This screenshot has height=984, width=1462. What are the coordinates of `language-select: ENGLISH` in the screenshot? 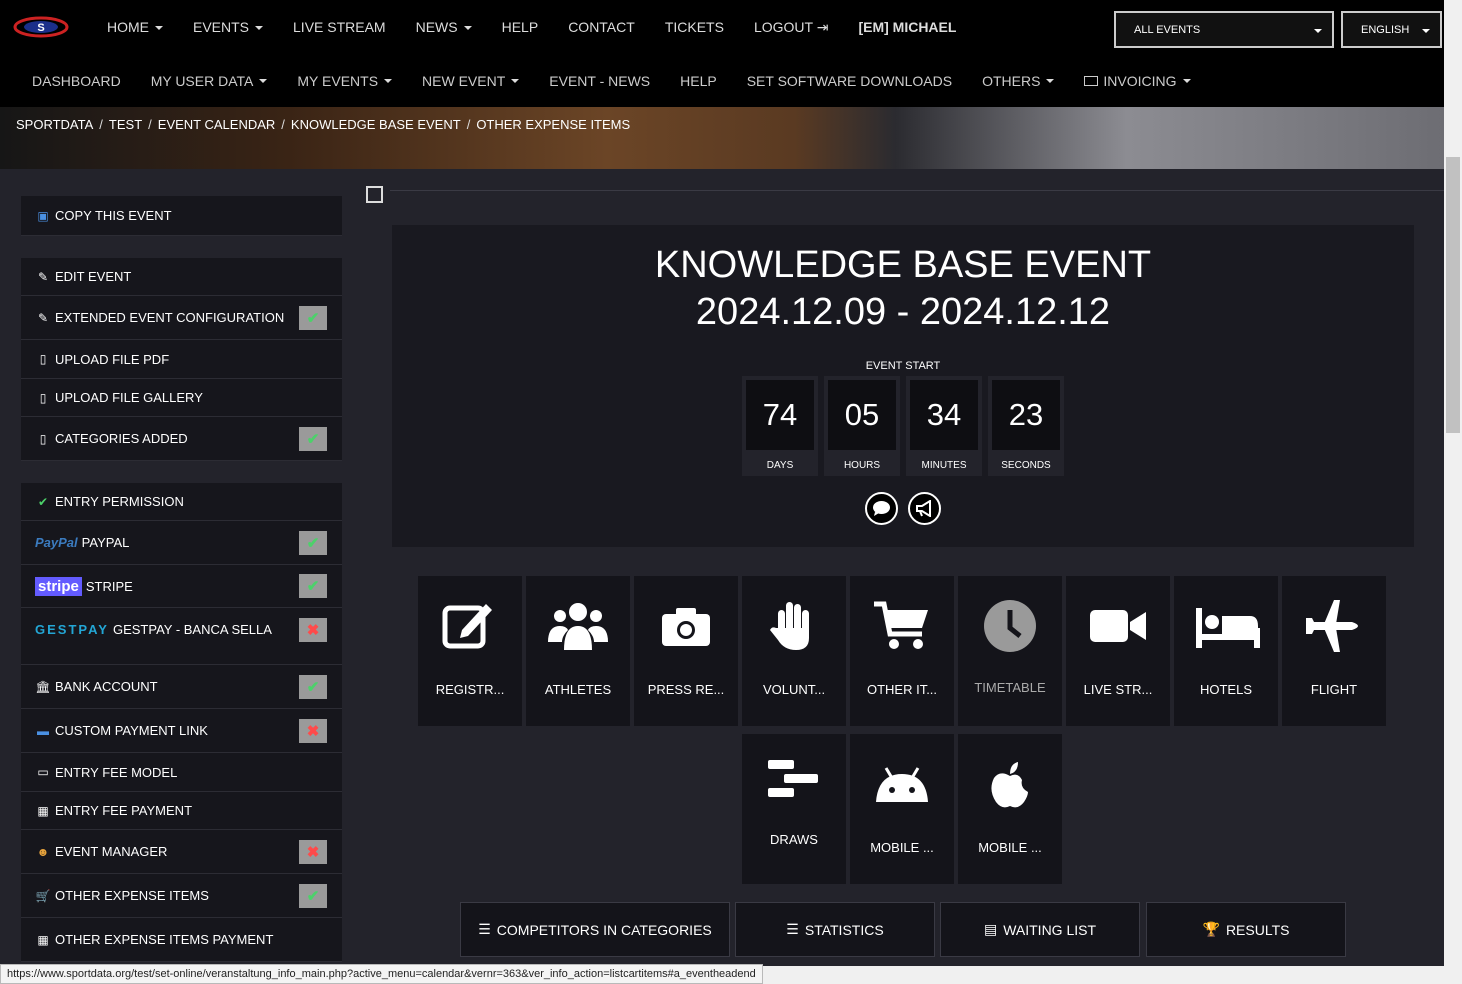 It's located at (1391, 29).